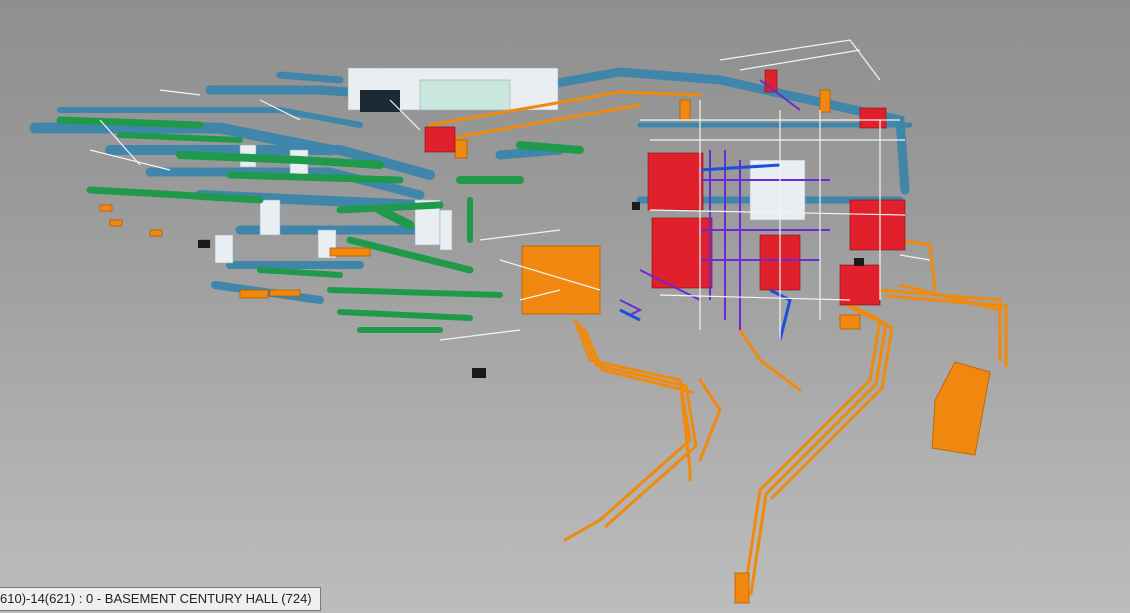 The image size is (1130, 613). I want to click on switchgear-cabinet, so click(561, 280).